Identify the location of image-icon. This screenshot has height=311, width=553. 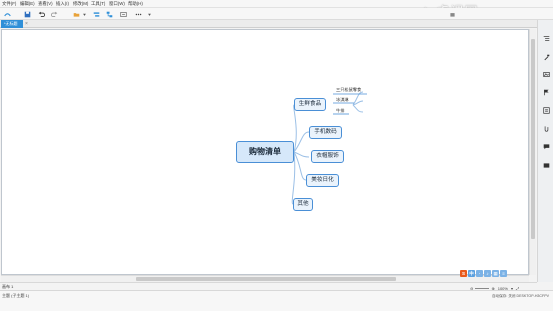
(546, 74).